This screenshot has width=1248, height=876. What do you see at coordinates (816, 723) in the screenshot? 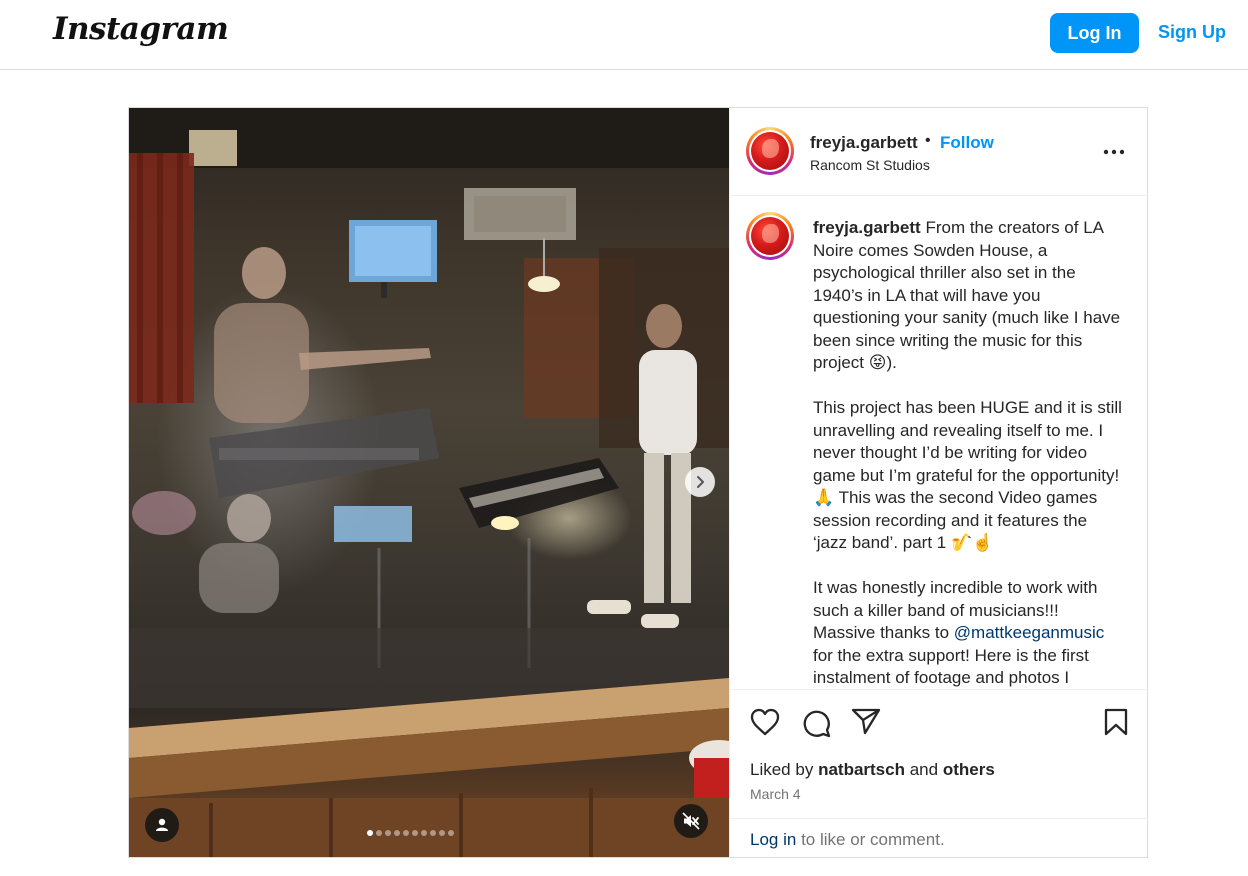
I see `comment-icon` at bounding box center [816, 723].